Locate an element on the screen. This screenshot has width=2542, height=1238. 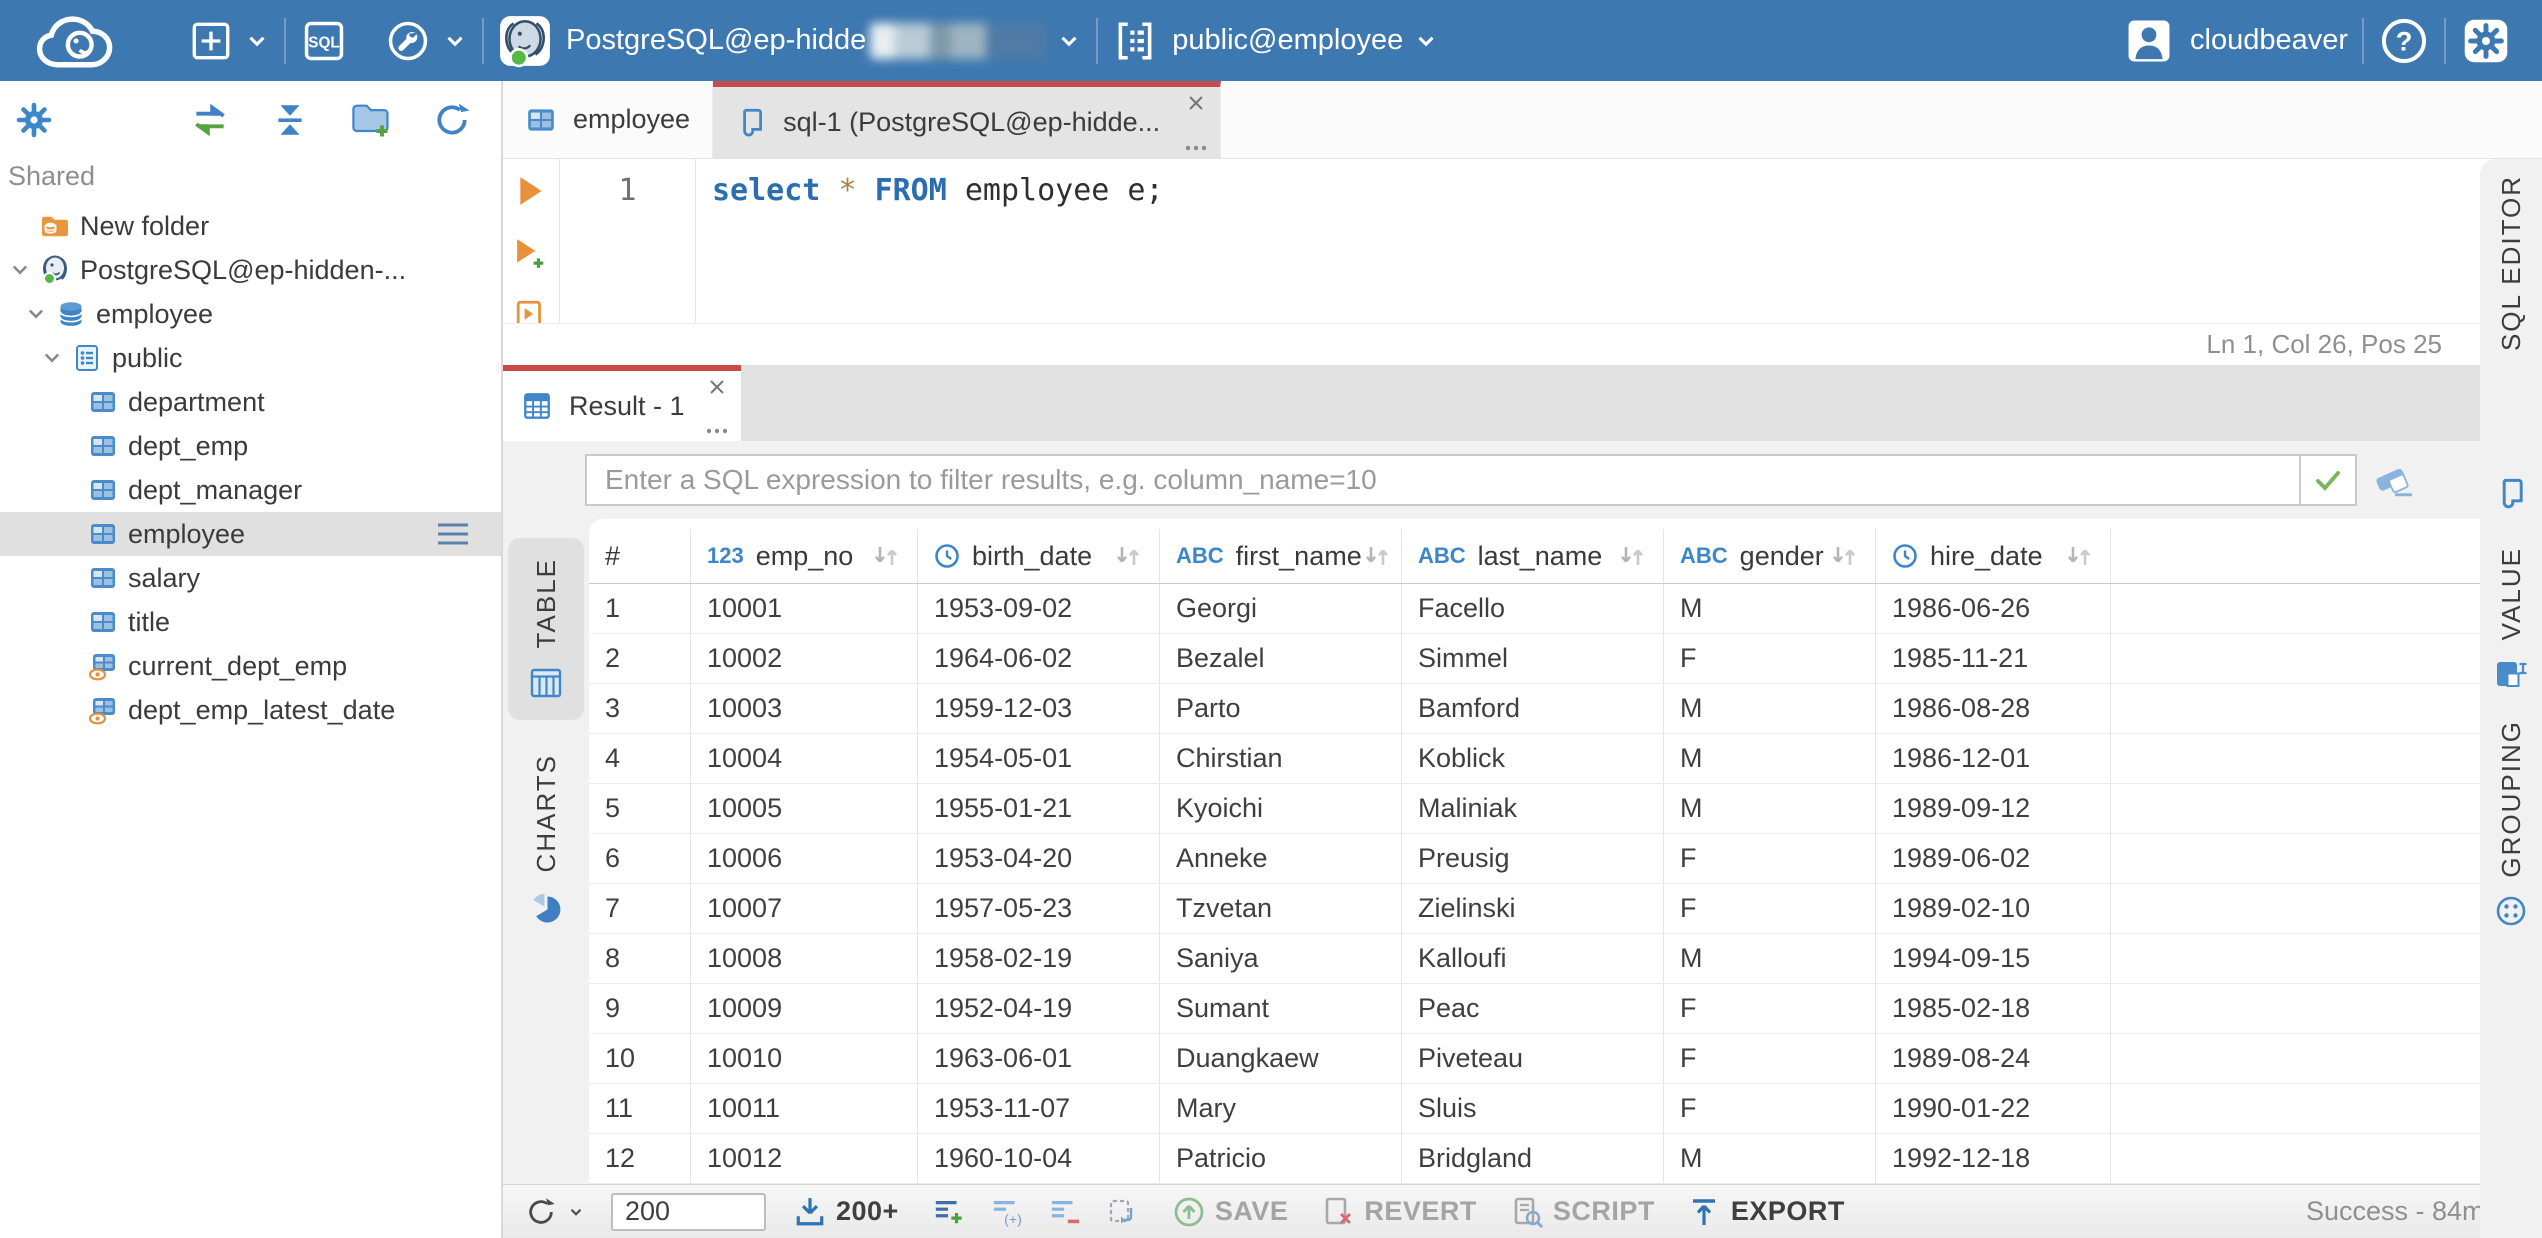
data-cell: 1985-02-18 is located at coordinates (1993, 1008).